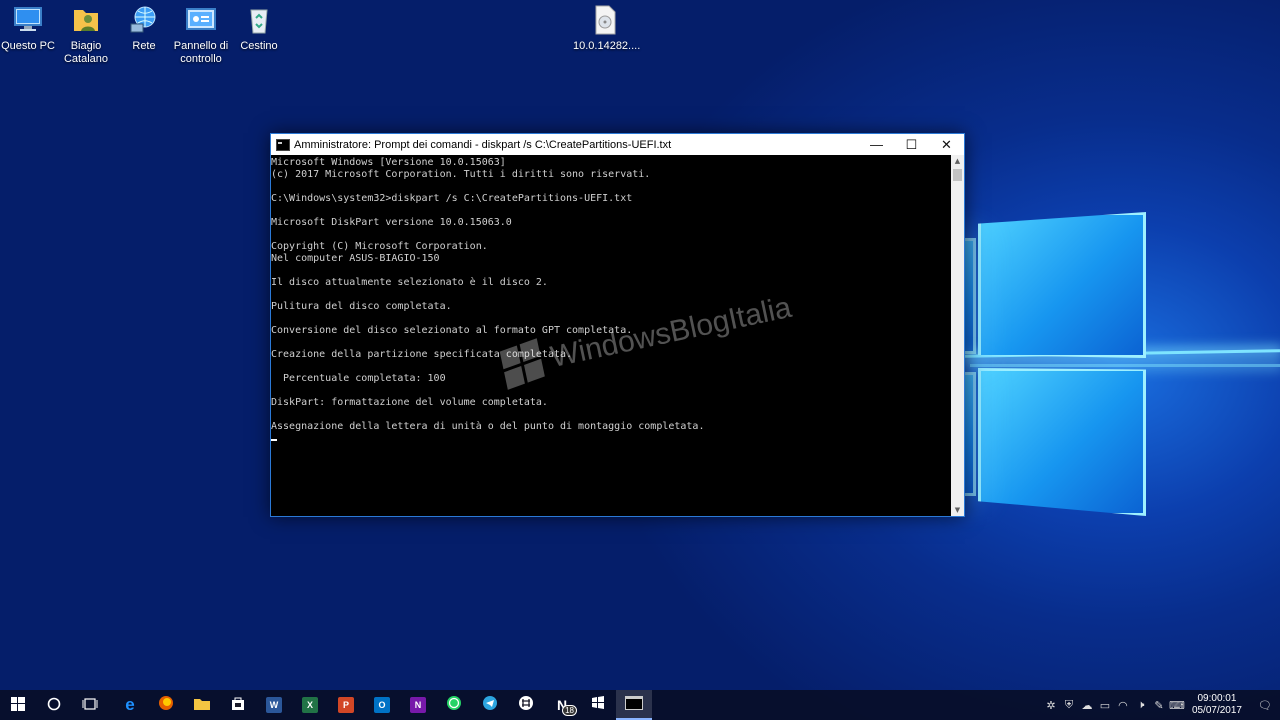  What do you see at coordinates (1123, 705) in the screenshot?
I see `wifi-icon: ◠` at bounding box center [1123, 705].